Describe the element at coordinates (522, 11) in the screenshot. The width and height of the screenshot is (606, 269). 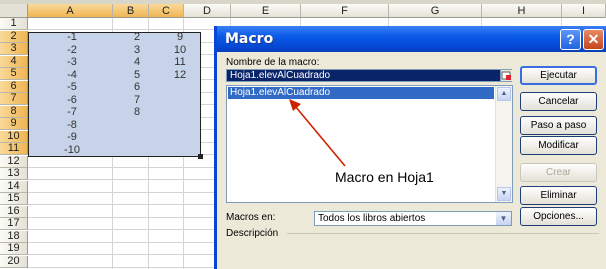
I see `column-header: H` at that location.